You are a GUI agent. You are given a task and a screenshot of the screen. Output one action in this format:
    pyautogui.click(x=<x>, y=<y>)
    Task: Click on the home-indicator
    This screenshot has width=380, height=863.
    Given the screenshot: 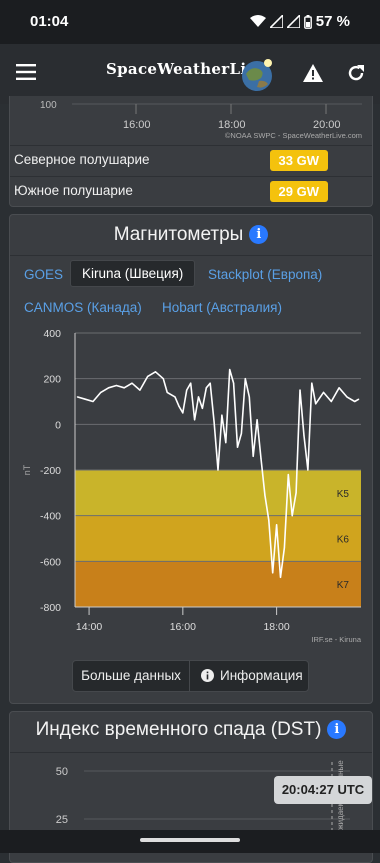 What is the action you would take?
    pyautogui.click(x=190, y=840)
    